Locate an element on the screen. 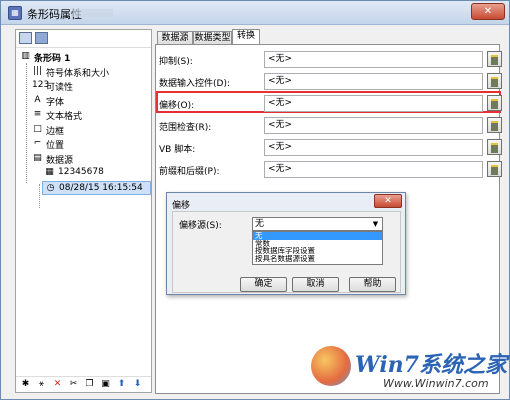  tree-item: ||| 符号体系和大小 is located at coordinates (83, 72).